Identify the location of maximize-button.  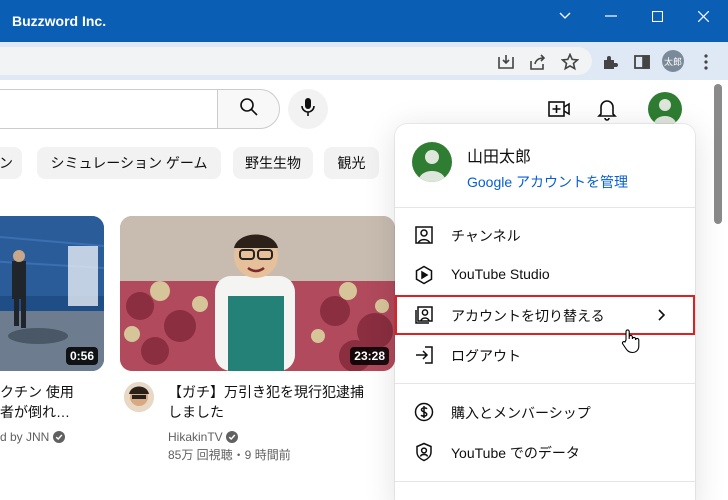
(657, 16).